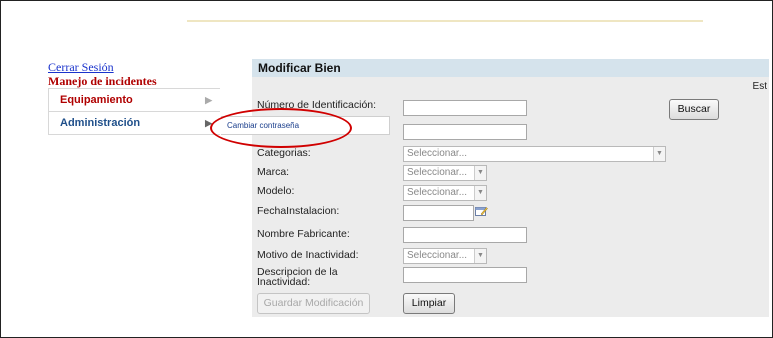 Image resolution: width=773 pixels, height=338 pixels. What do you see at coordinates (445, 21) in the screenshot?
I see `header-divider` at bounding box center [445, 21].